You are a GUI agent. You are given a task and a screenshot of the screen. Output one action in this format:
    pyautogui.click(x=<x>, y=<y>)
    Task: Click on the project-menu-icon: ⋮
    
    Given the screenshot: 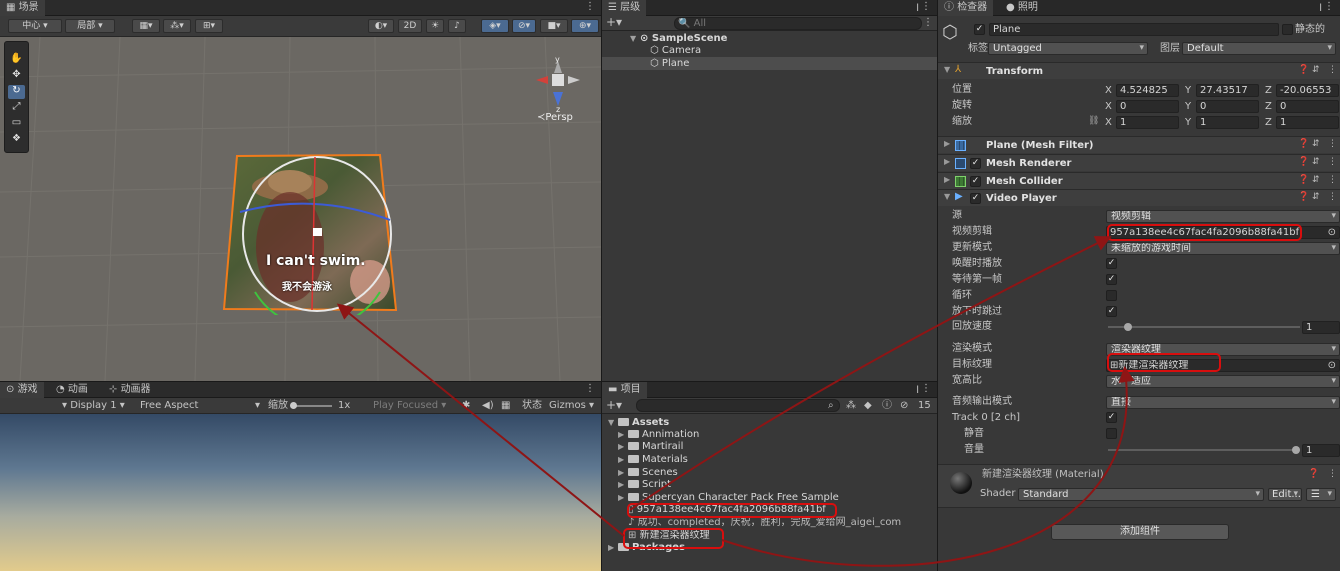 What is the action you would take?
    pyautogui.click(x=926, y=390)
    